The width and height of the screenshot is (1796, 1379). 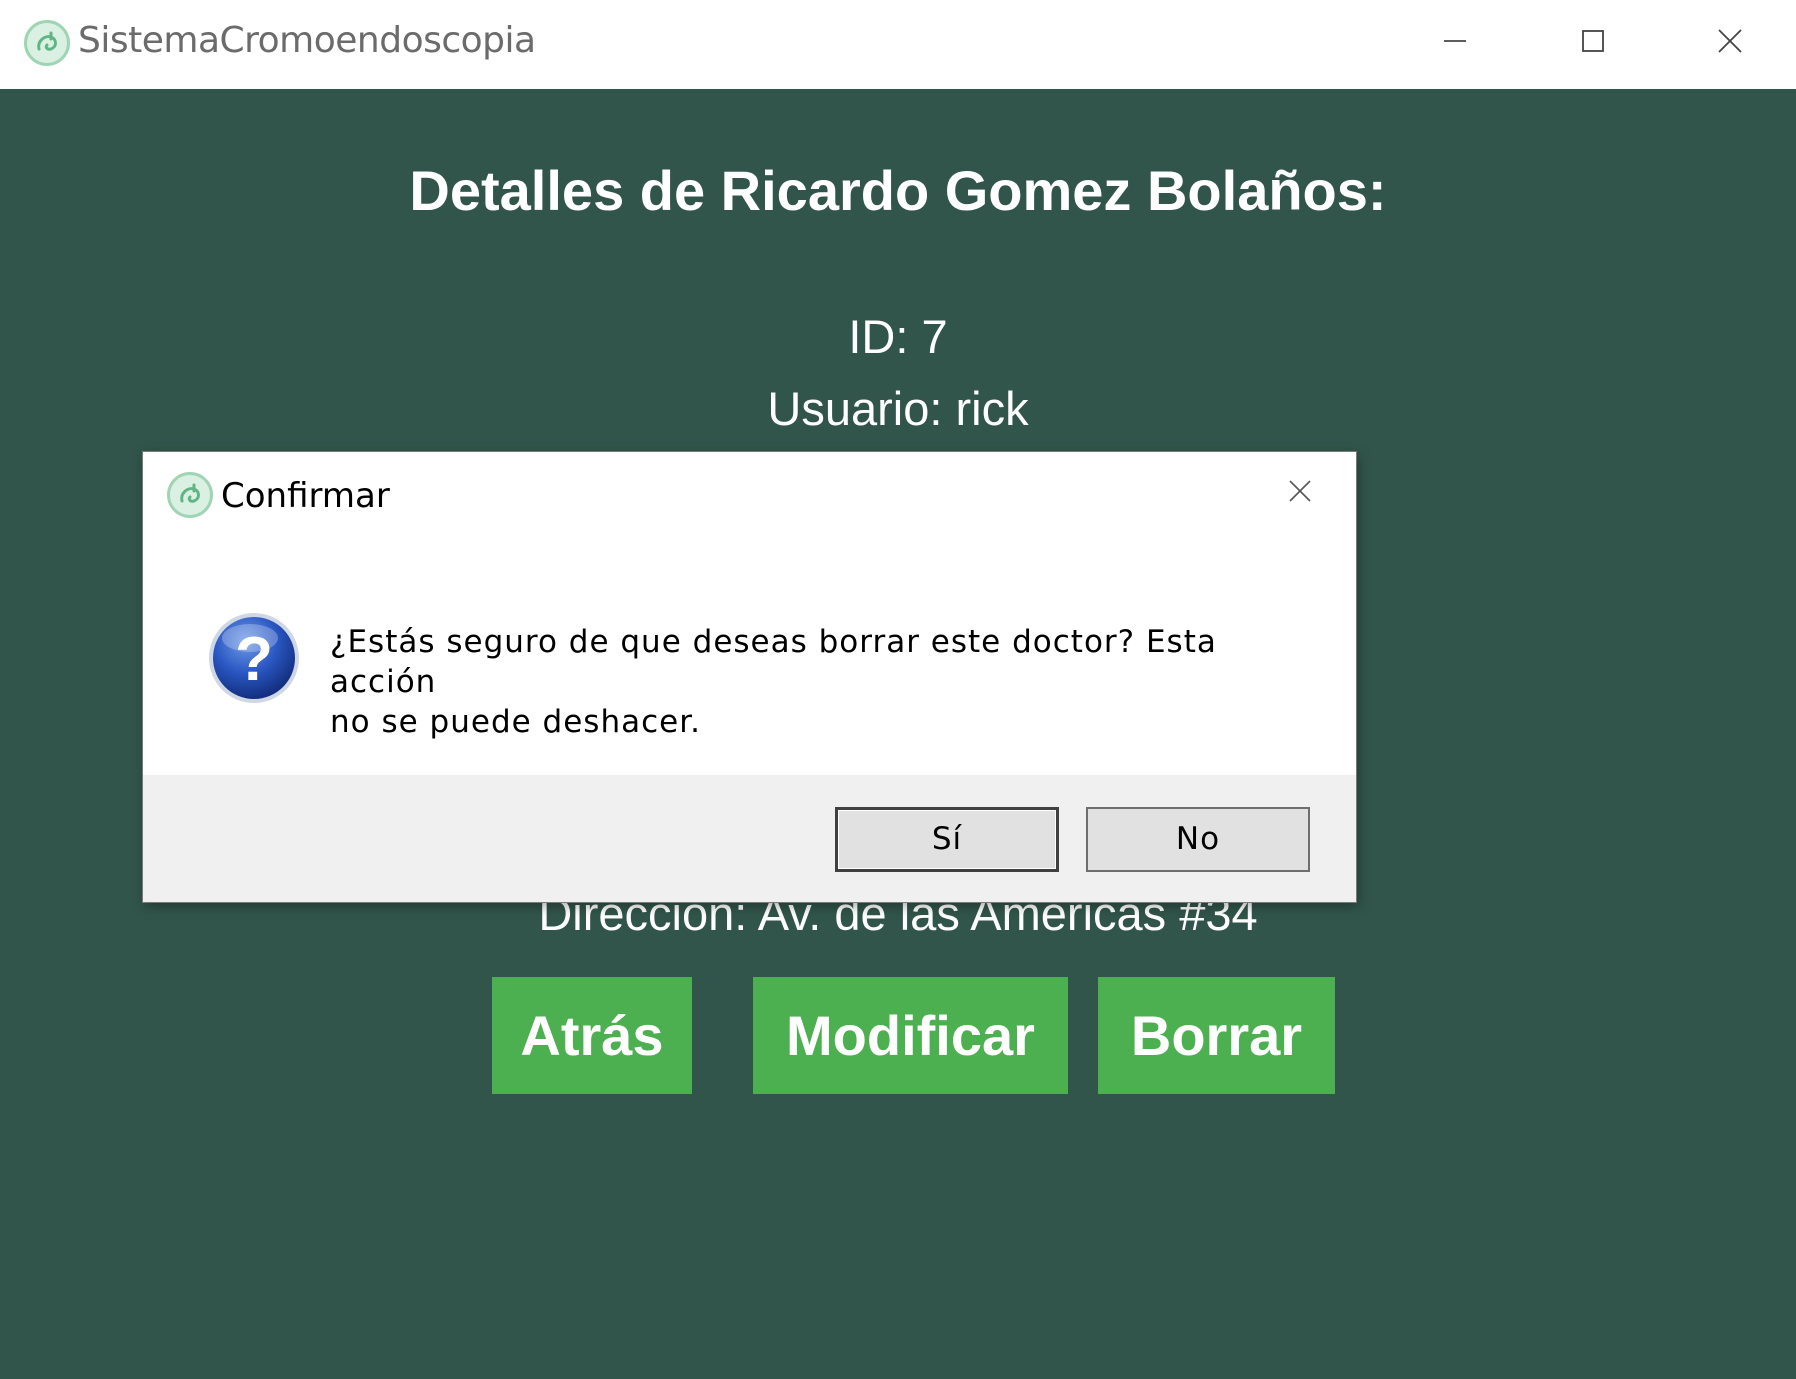 I want to click on dialog-app-logo-icon, so click(x=190, y=495).